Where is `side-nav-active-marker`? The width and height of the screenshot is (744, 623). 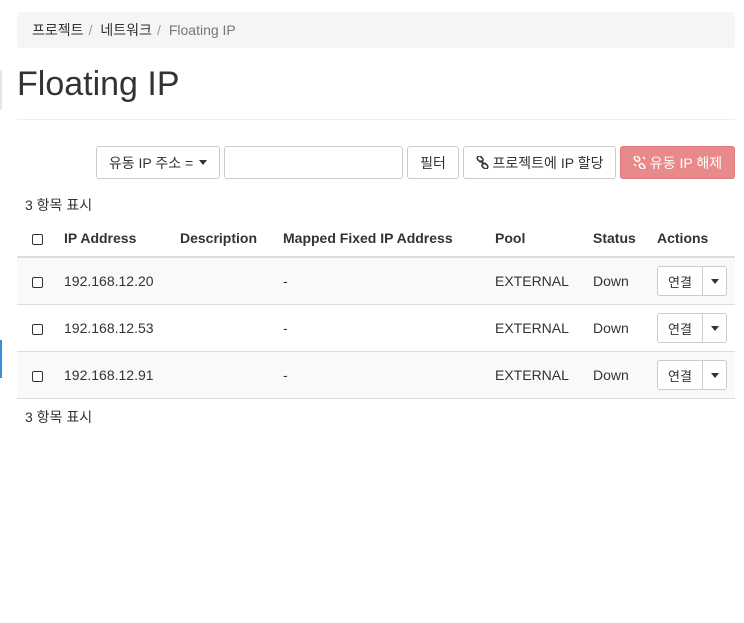
side-nav-active-marker is located at coordinates (1, 359).